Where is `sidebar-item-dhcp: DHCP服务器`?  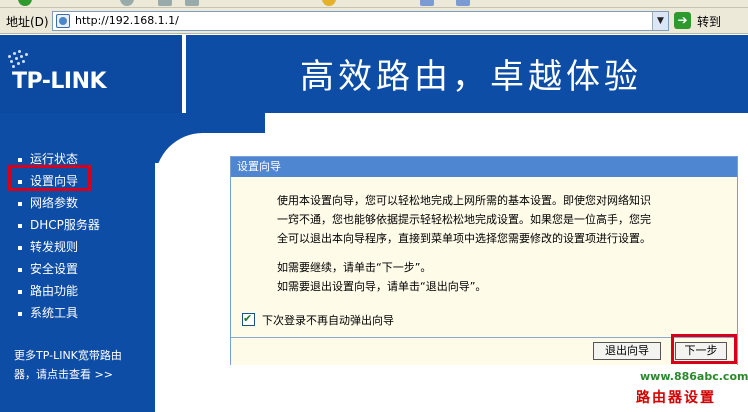
sidebar-item-dhcp: DHCP服务器 is located at coordinates (59, 224).